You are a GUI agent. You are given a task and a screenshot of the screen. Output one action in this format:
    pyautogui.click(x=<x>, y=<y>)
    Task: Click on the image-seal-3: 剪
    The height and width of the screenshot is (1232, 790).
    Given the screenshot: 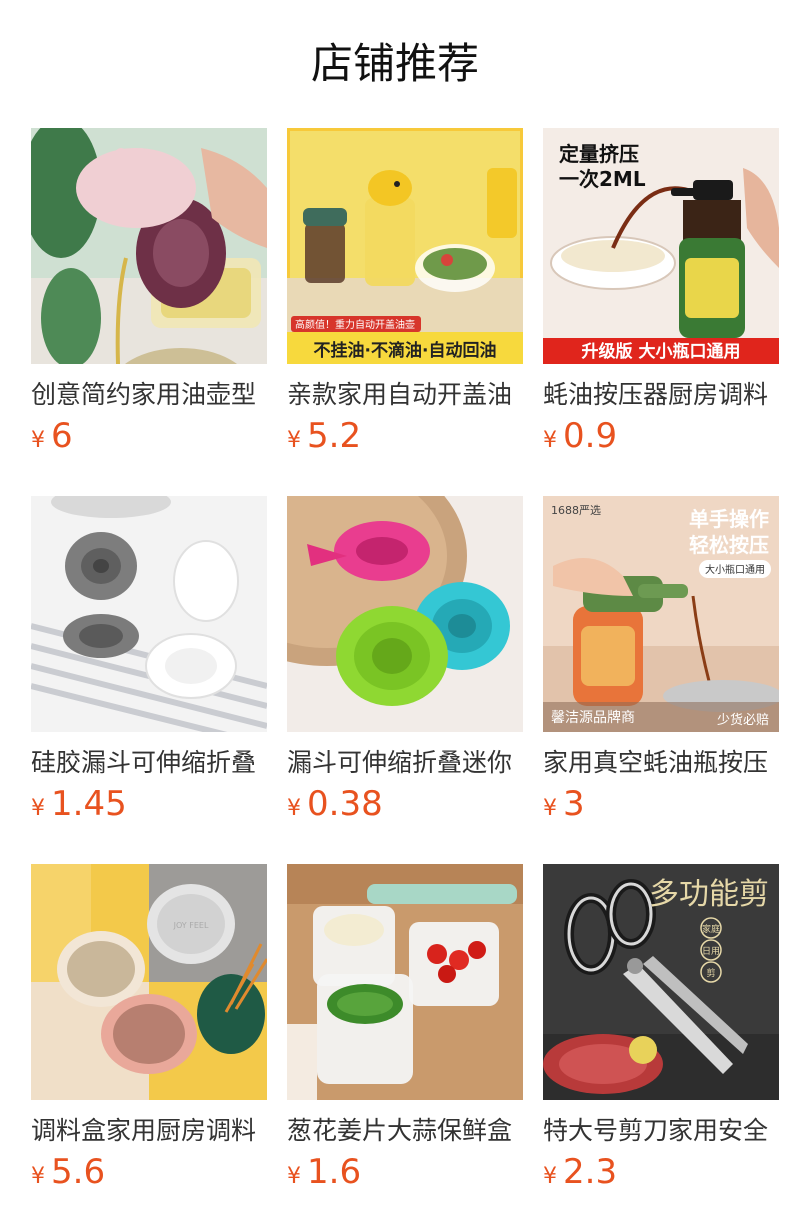 What is the action you would take?
    pyautogui.click(x=710, y=973)
    